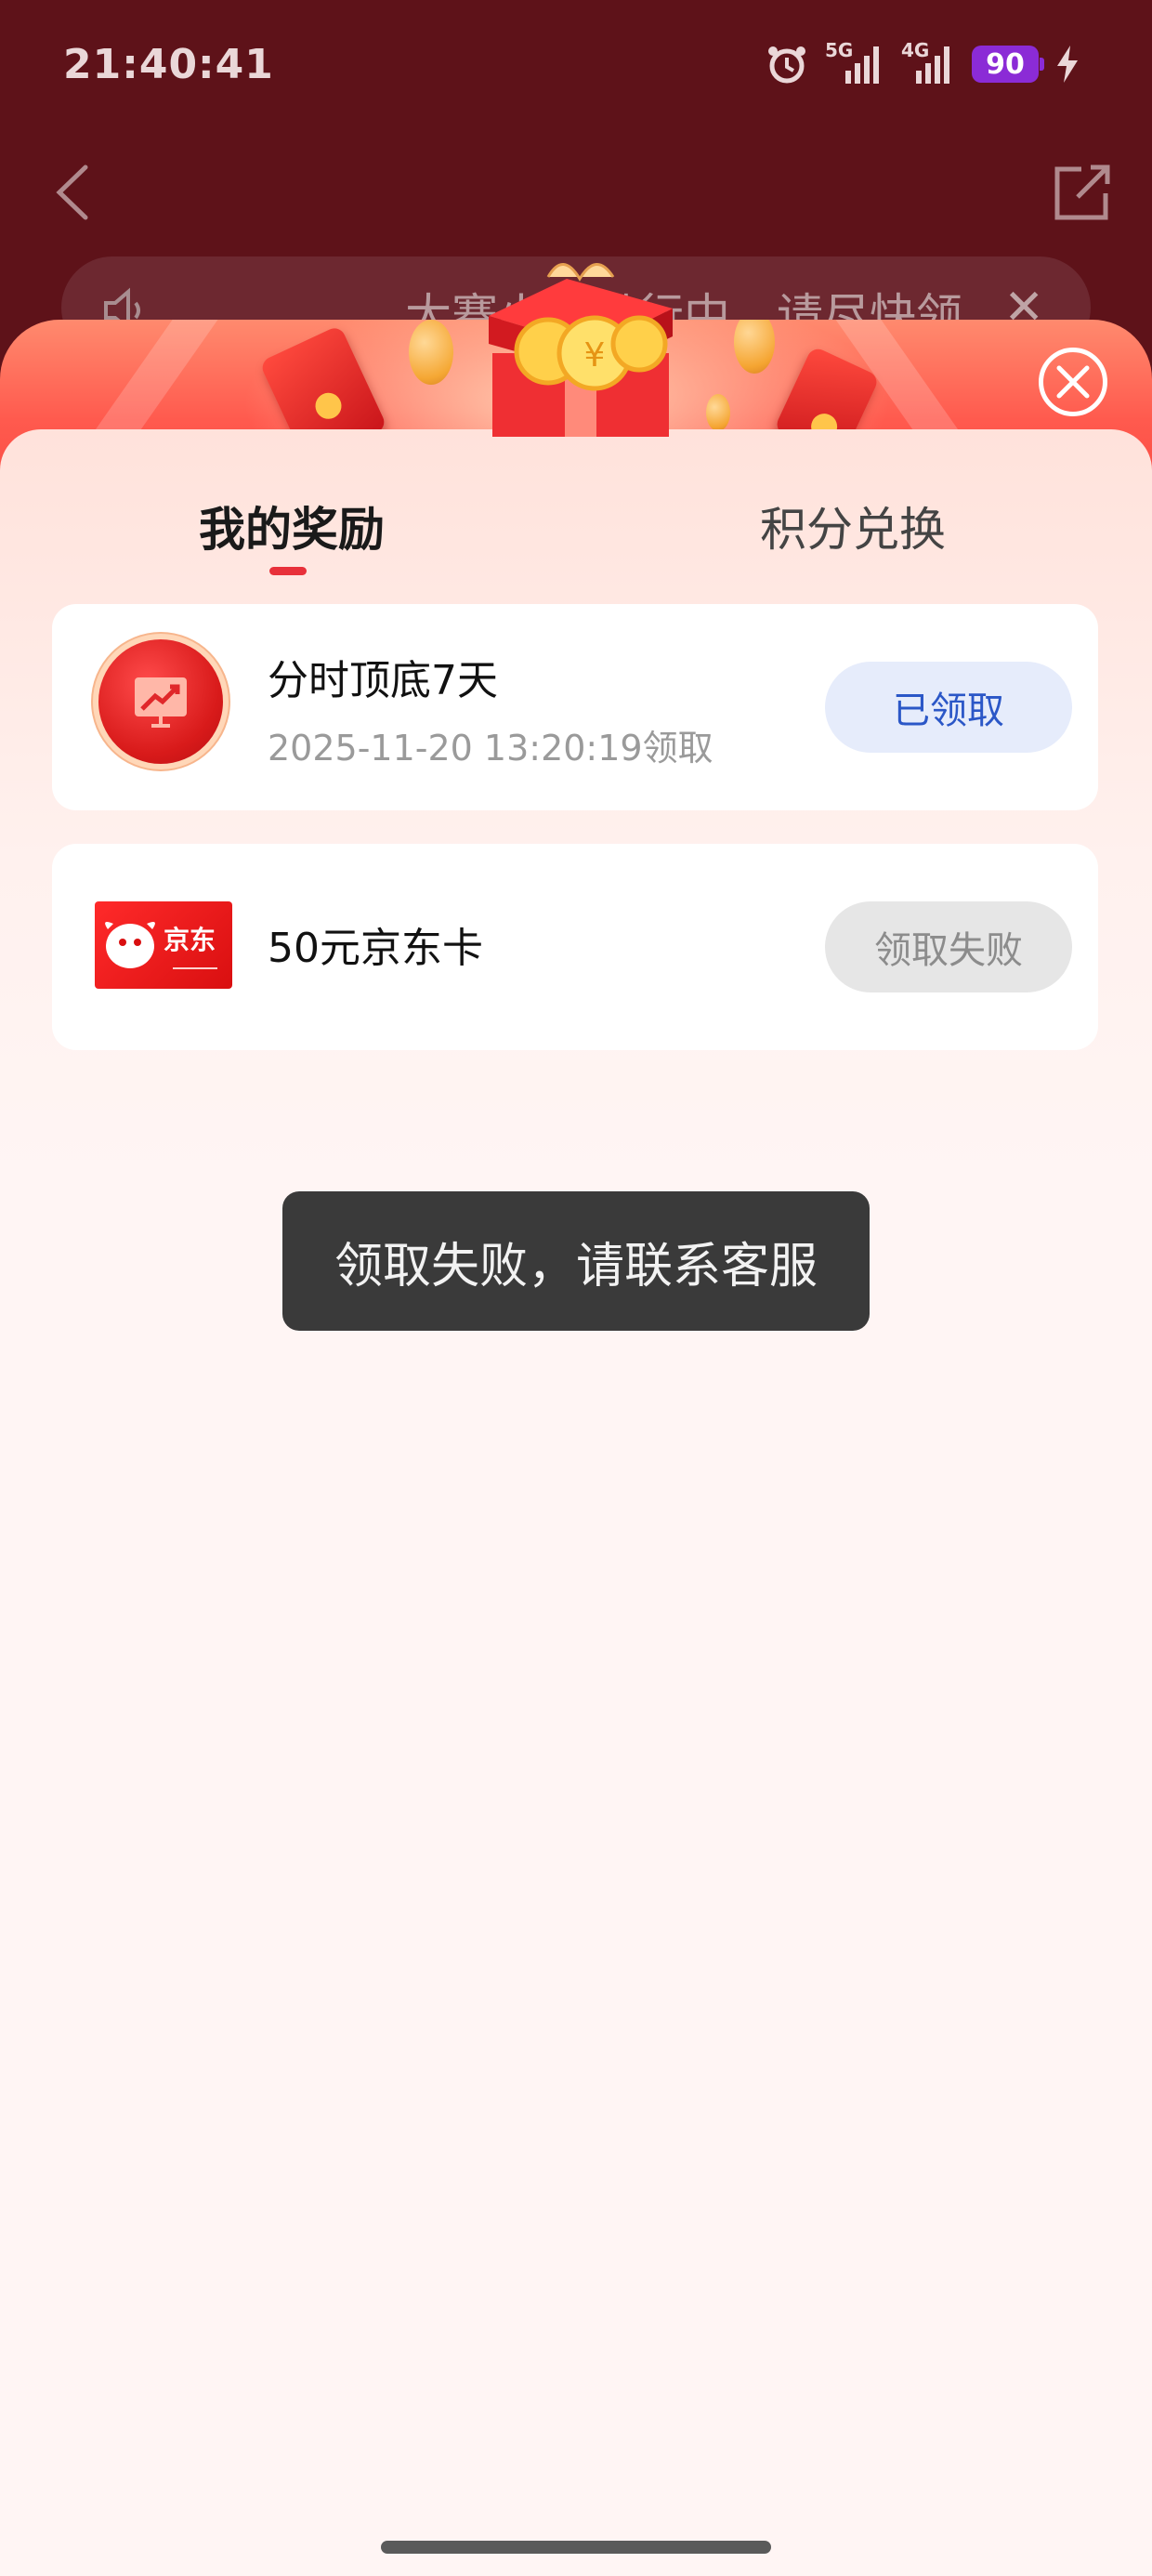 The width and height of the screenshot is (1152, 2576). Describe the element at coordinates (1008, 64) in the screenshot. I see `battery-icon: 90` at that location.